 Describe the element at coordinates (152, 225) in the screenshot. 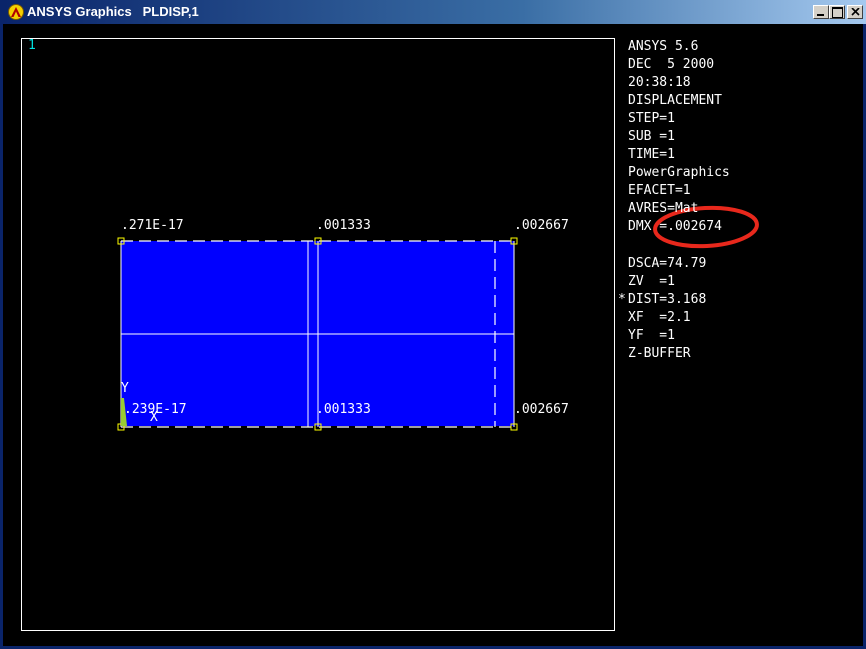

I see `top-label-left: .271E-17` at that location.